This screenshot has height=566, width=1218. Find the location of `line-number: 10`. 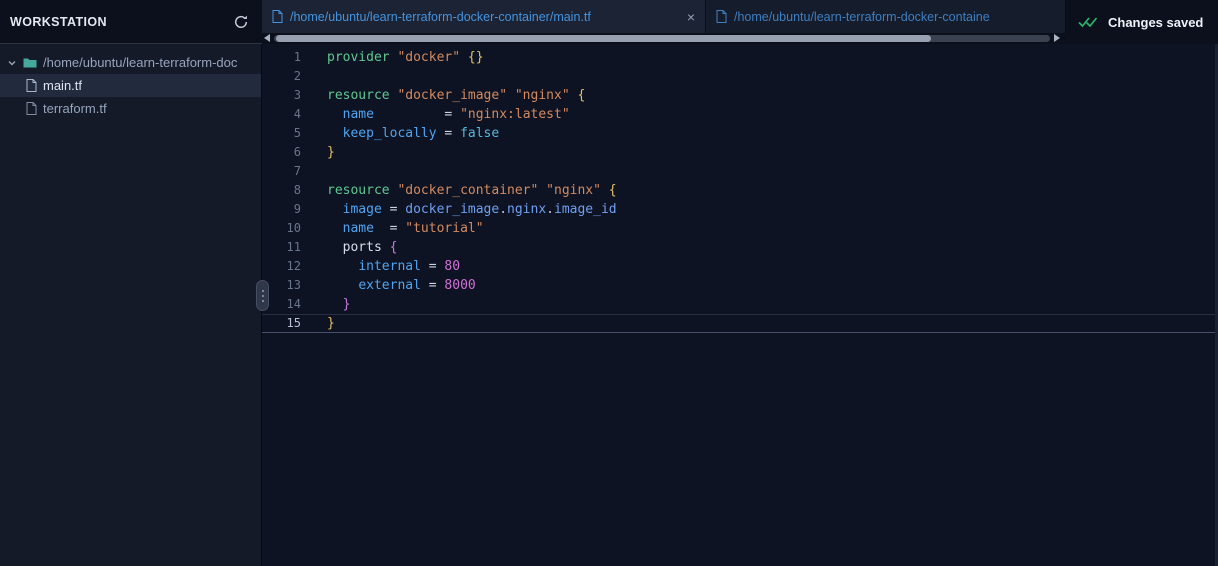

line-number: 10 is located at coordinates (293, 228).